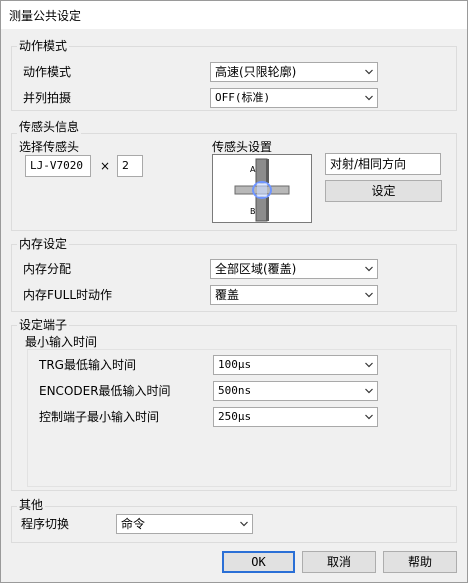 The image size is (468, 583). Describe the element at coordinates (31, 505) in the screenshot. I see `other-group-label: 其他` at that location.